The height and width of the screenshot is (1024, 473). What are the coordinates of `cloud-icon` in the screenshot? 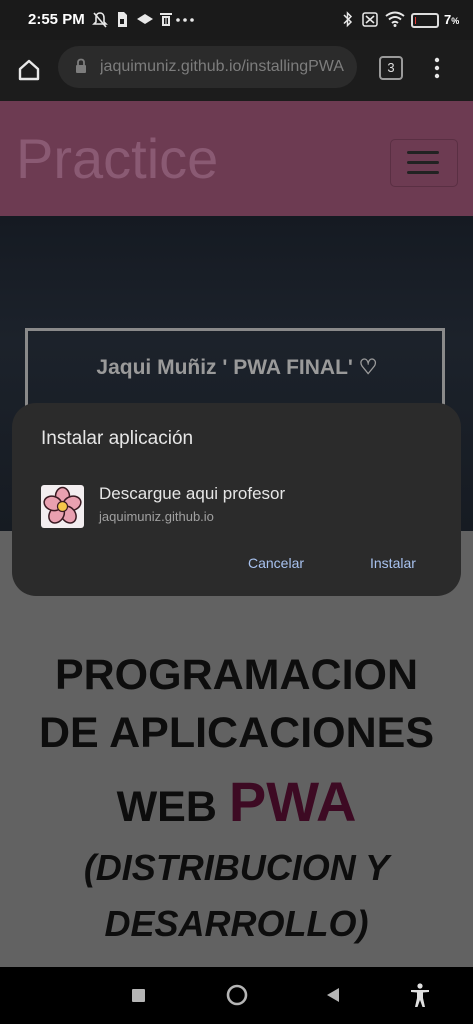 It's located at (145, 19).